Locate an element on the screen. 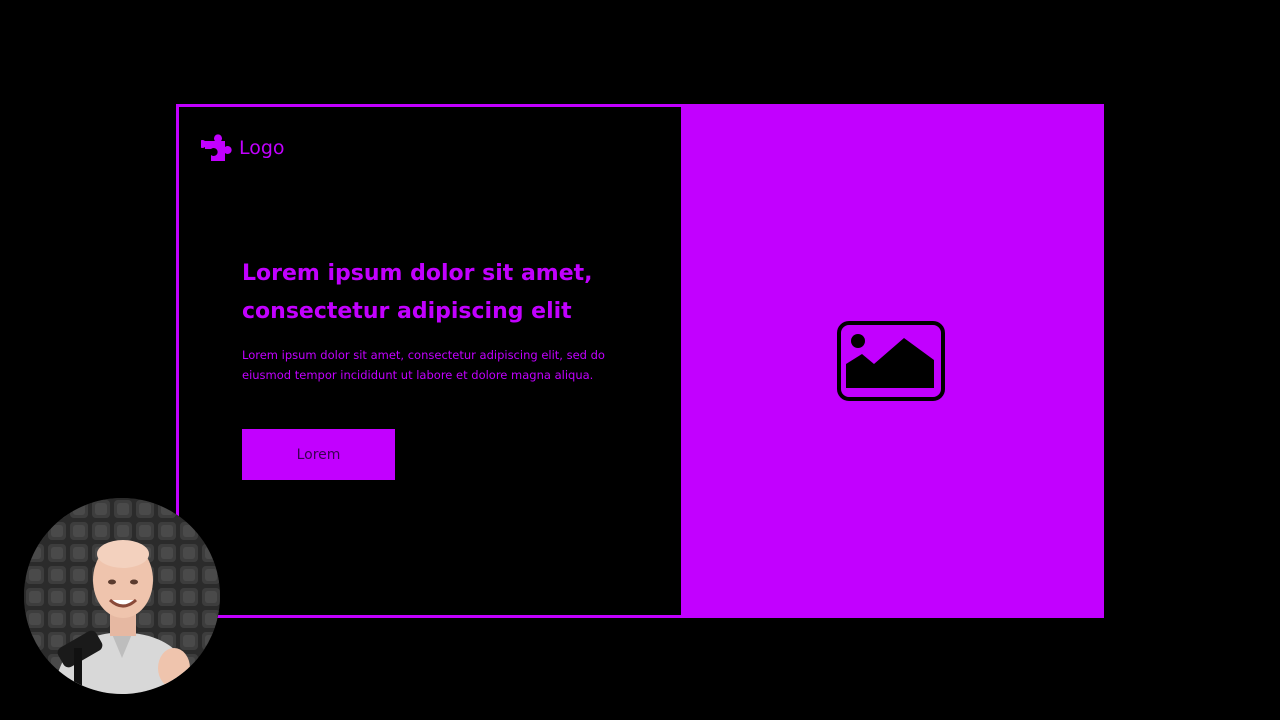  logo-text: Logo is located at coordinates (262, 148).